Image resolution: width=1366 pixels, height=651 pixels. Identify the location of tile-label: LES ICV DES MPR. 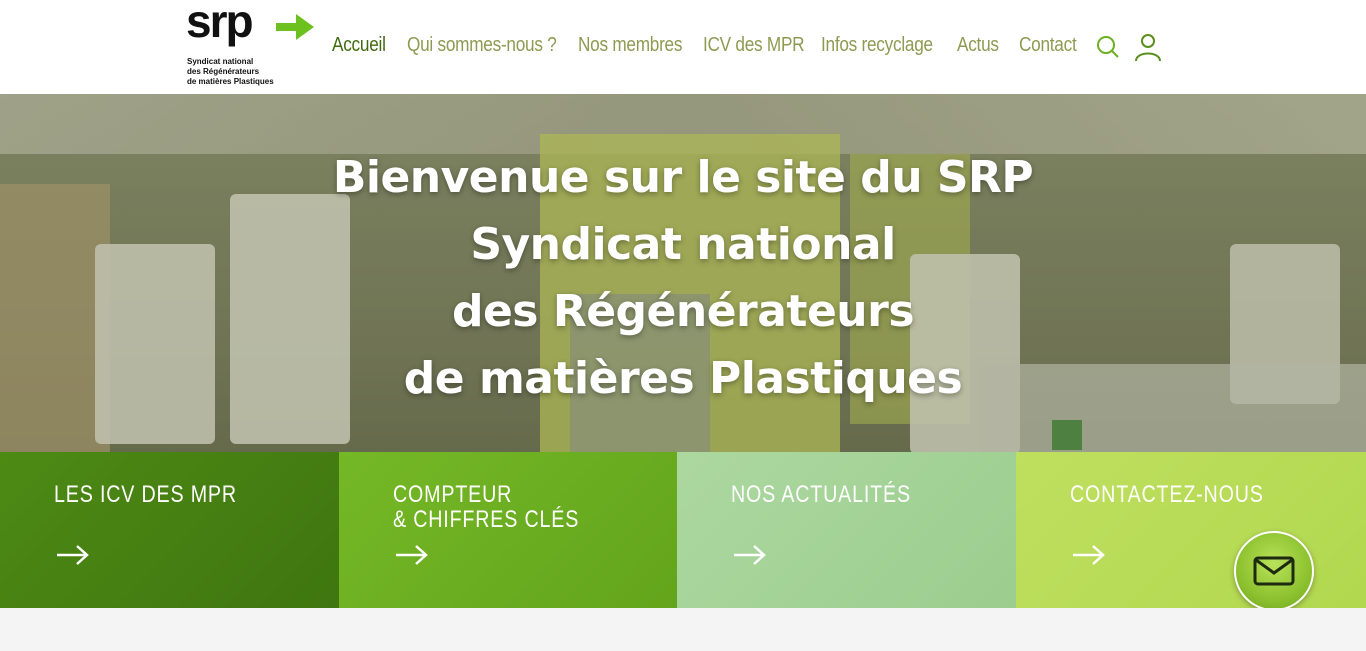
(145, 494).